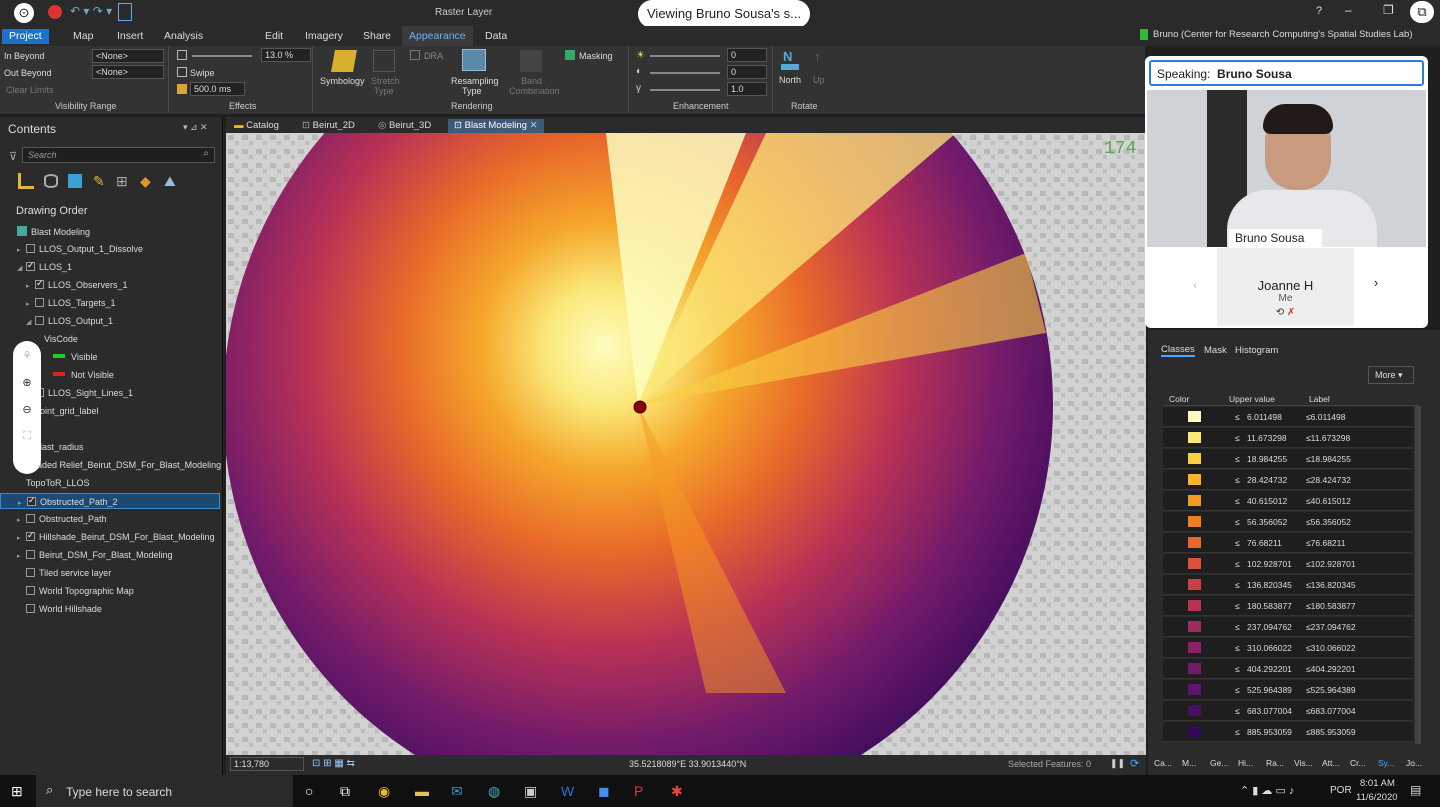  What do you see at coordinates (1328, 459) in the screenshot?
I see `class-label: ≤18.984255` at bounding box center [1328, 459].